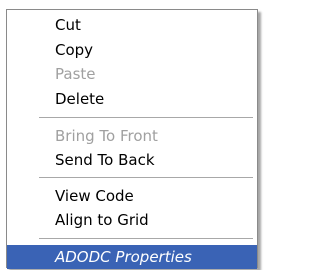  What do you see at coordinates (132, 50) in the screenshot?
I see `menu-item-copy: Copy` at bounding box center [132, 50].